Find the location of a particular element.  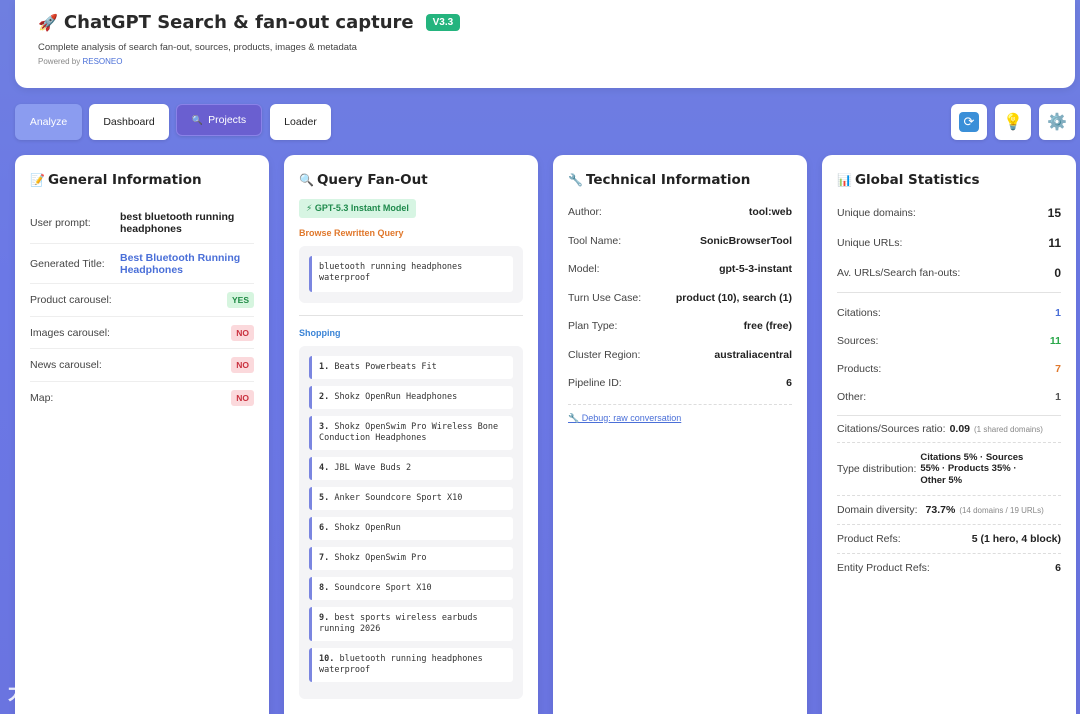

domain-diversity-value: 73.7% is located at coordinates (940, 510).